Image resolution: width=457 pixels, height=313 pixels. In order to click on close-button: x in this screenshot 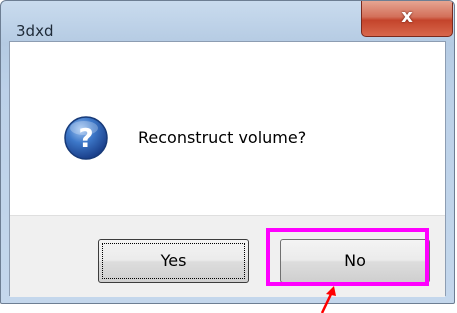, I will do `click(407, 19)`.